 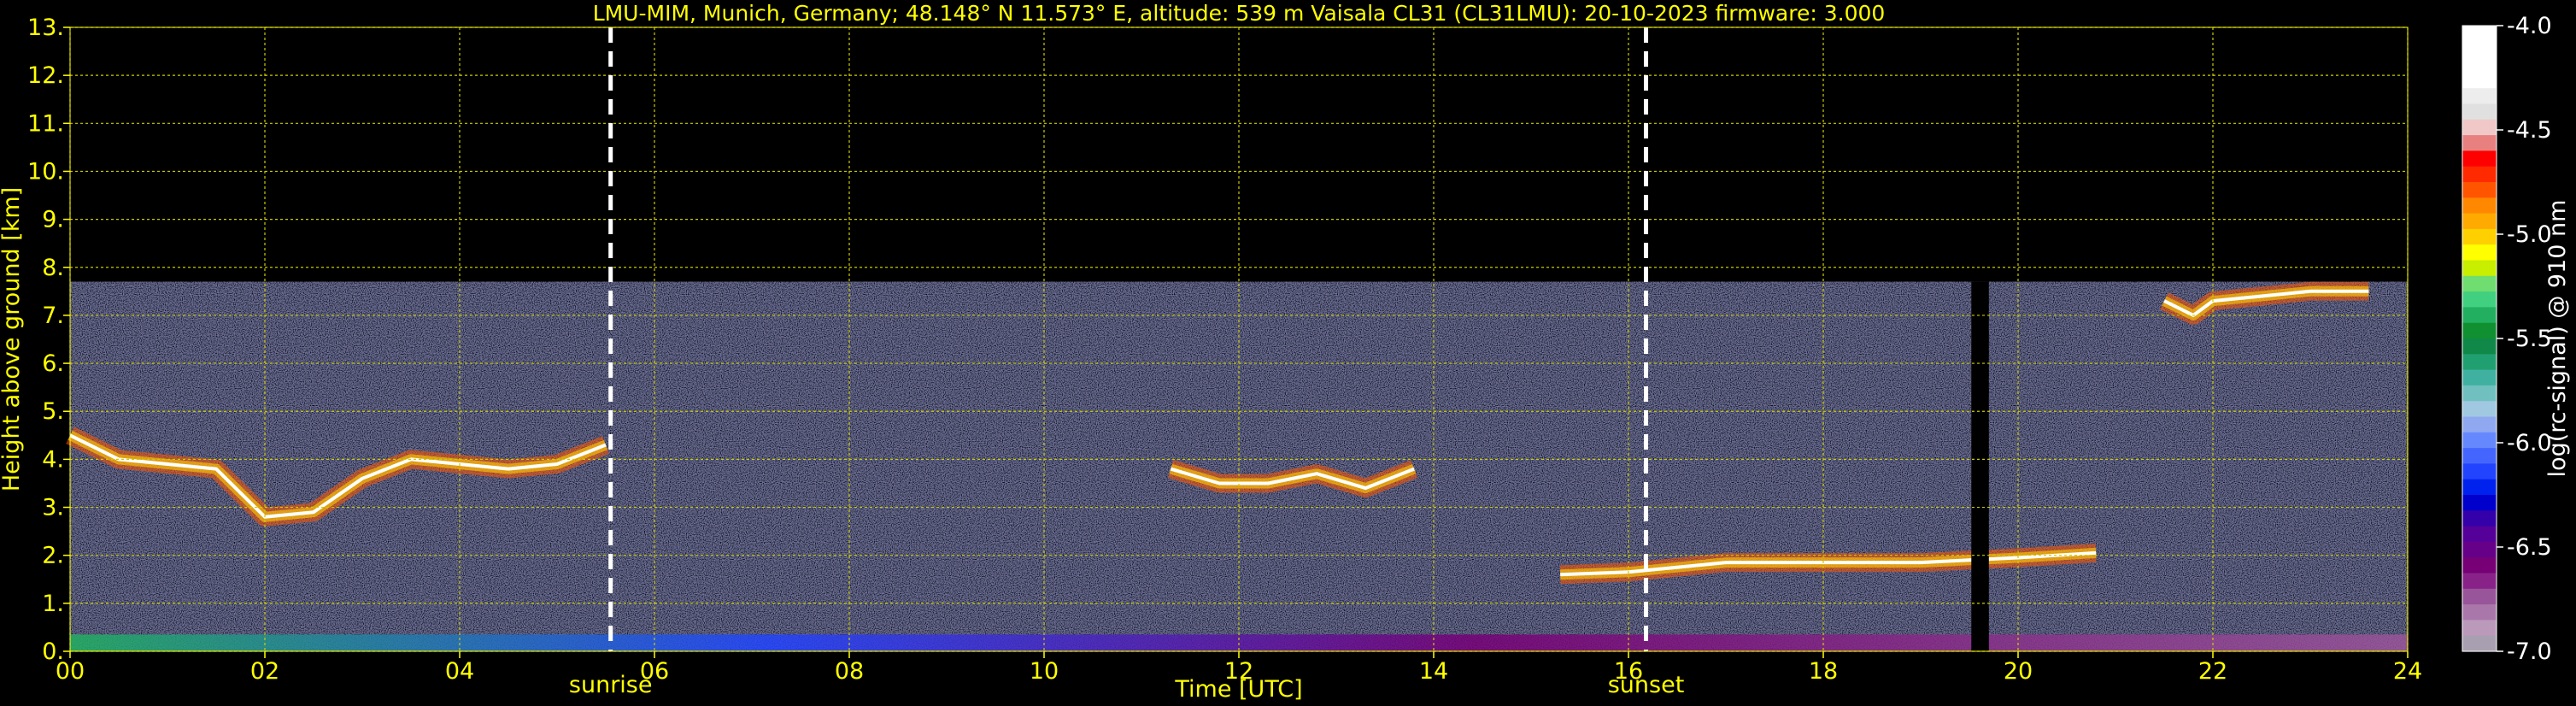 I want to click on y-tick-label: 6., so click(x=53, y=363).